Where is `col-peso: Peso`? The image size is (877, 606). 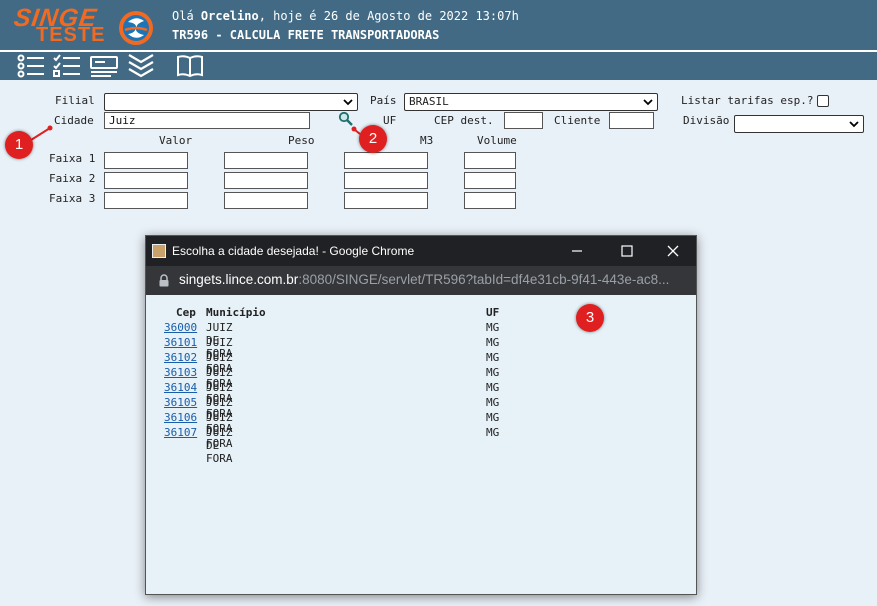
col-peso: Peso is located at coordinates (301, 140).